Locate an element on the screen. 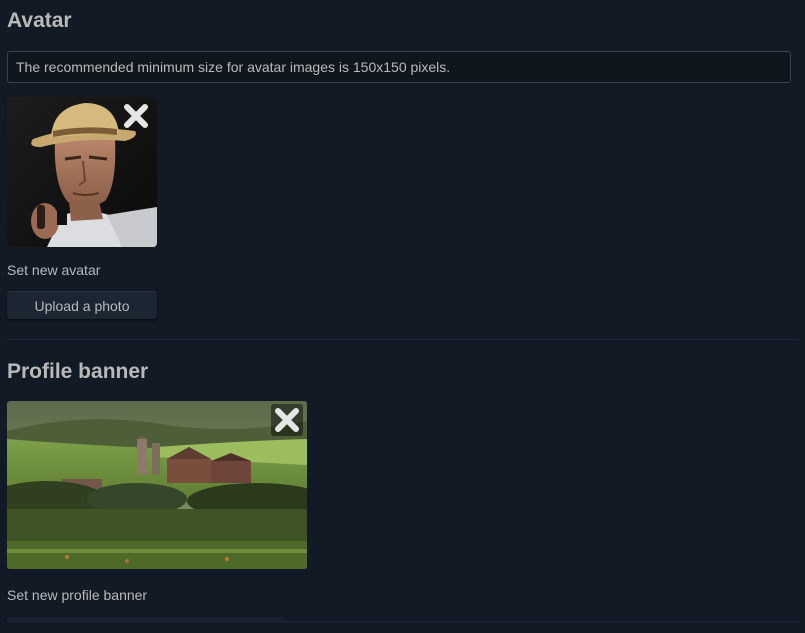 Image resolution: width=805 pixels, height=633 pixels. profile-banner-image is located at coordinates (157, 485).